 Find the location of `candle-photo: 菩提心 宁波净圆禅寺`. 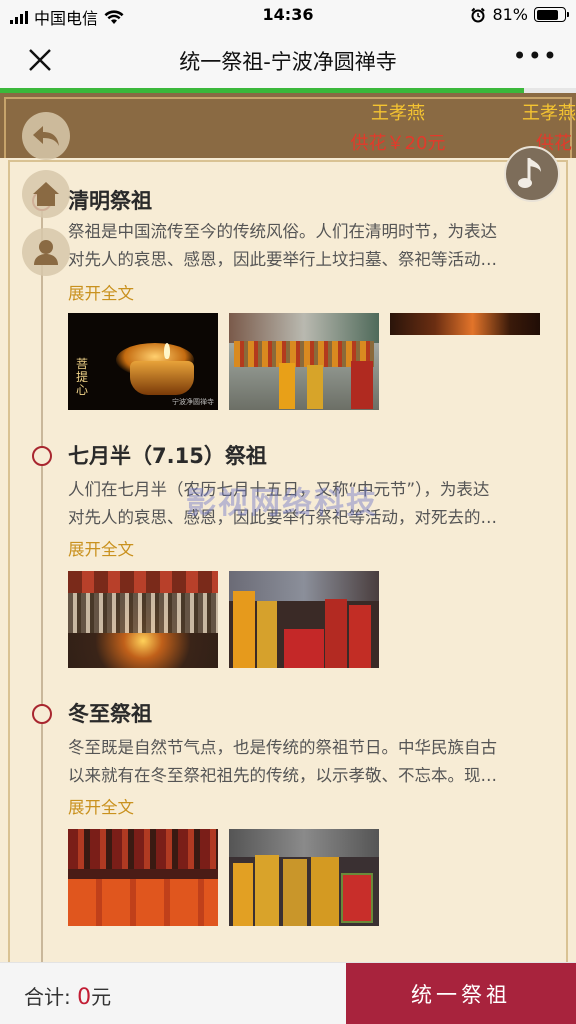

candle-photo: 菩提心 宁波净圆禅寺 is located at coordinates (143, 361).